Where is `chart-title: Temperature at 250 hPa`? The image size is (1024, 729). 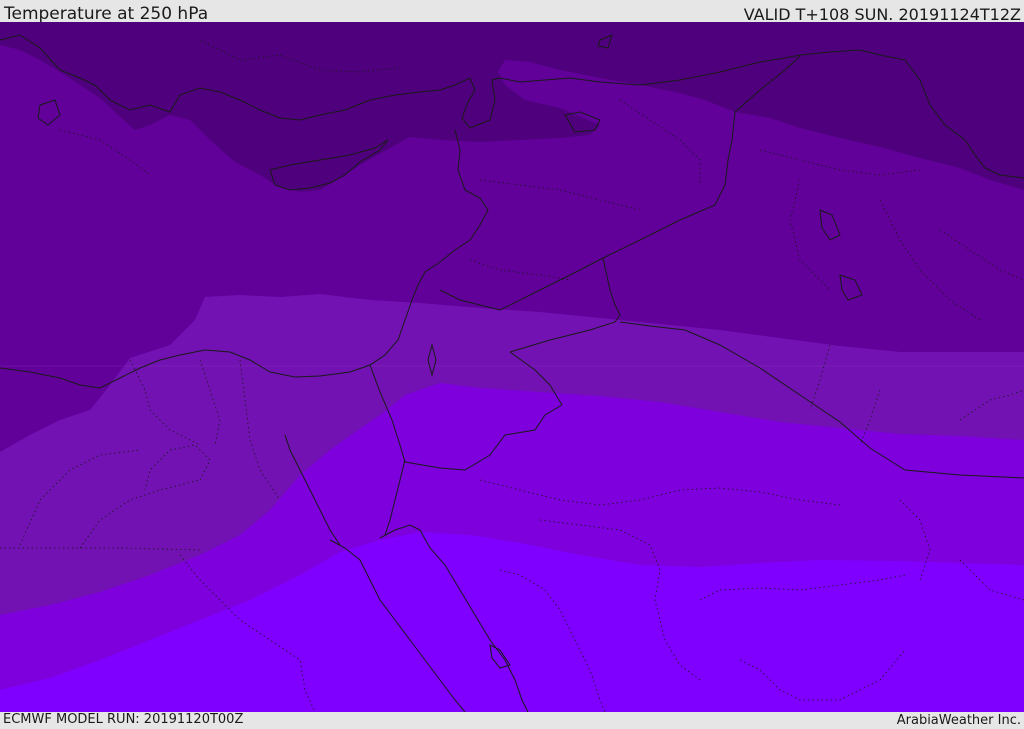 chart-title: Temperature at 250 hPa is located at coordinates (106, 14).